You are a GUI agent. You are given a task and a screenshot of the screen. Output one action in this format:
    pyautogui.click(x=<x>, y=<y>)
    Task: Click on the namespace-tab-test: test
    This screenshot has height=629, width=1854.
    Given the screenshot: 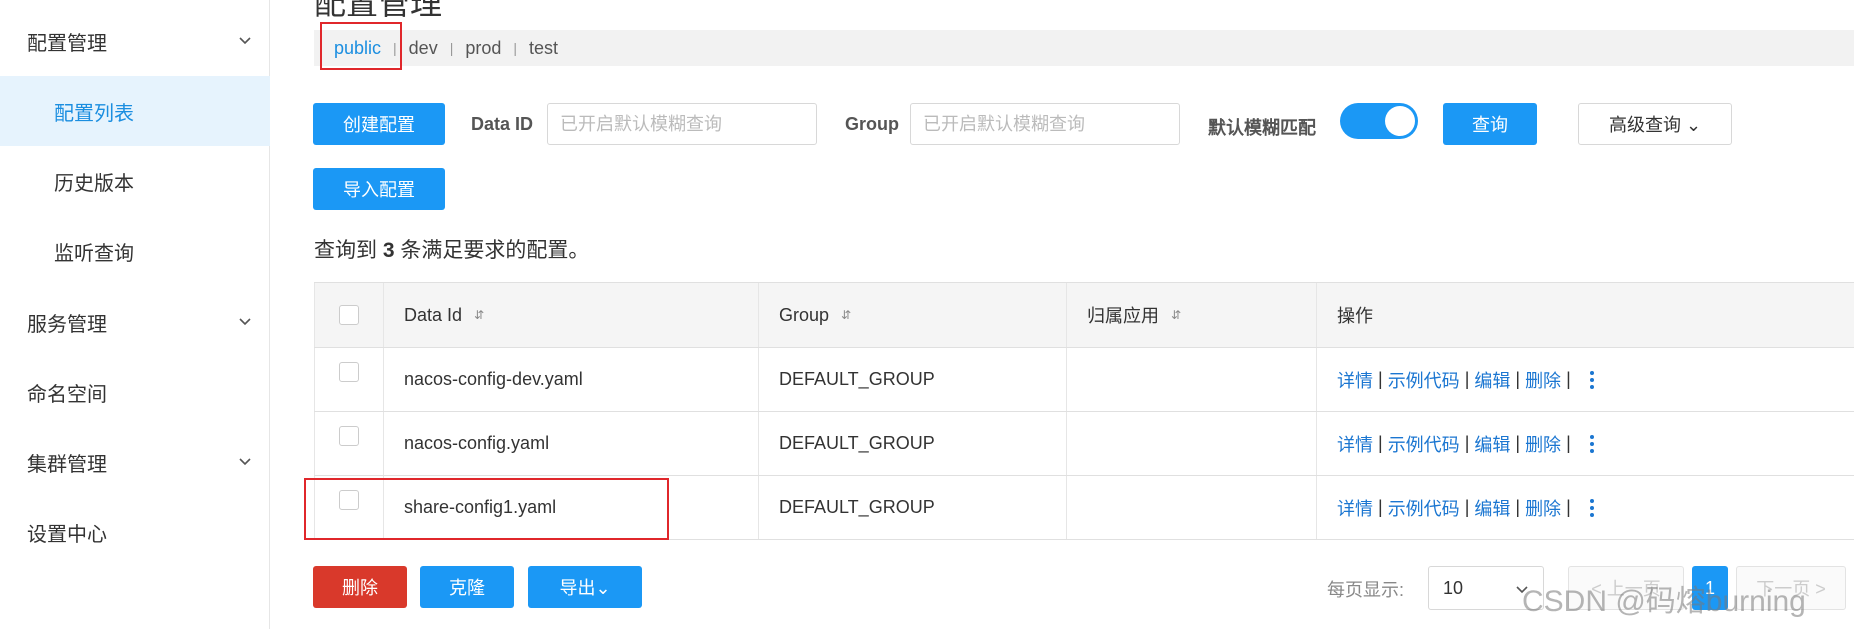 What is the action you would take?
    pyautogui.click(x=543, y=48)
    